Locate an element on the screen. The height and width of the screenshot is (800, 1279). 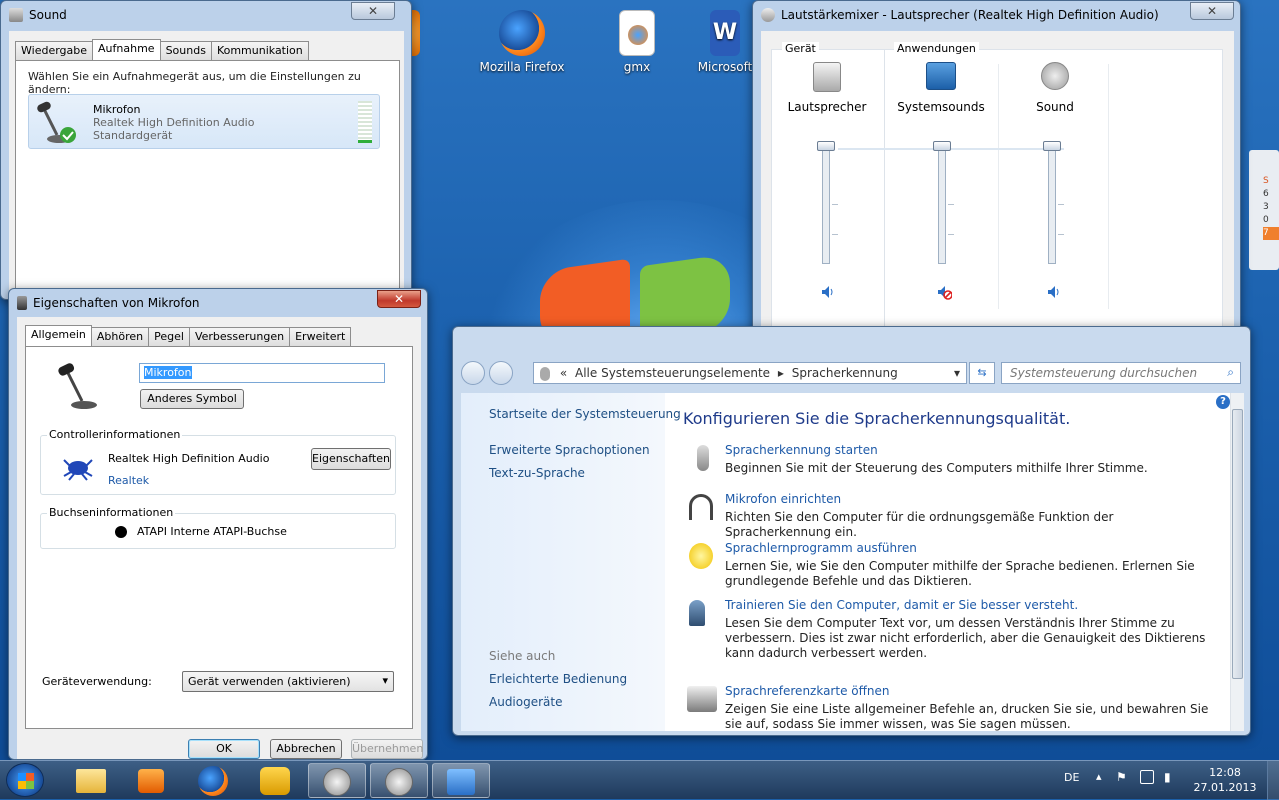
breadcrumb-item: Alle Systemsteuerungselemente is located at coordinates (672, 373).